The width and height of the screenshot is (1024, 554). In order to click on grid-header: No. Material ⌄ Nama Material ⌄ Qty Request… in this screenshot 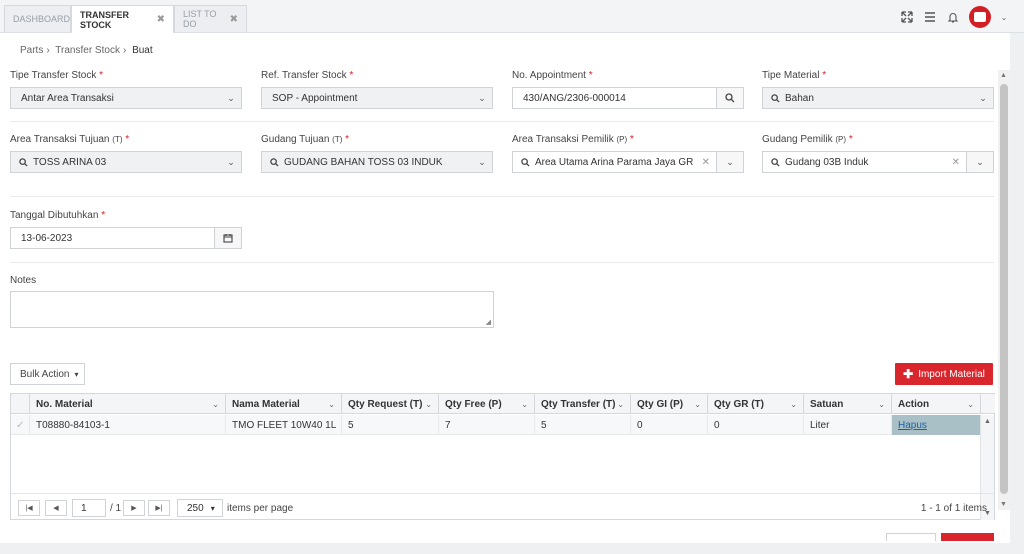, I will do `click(503, 404)`.